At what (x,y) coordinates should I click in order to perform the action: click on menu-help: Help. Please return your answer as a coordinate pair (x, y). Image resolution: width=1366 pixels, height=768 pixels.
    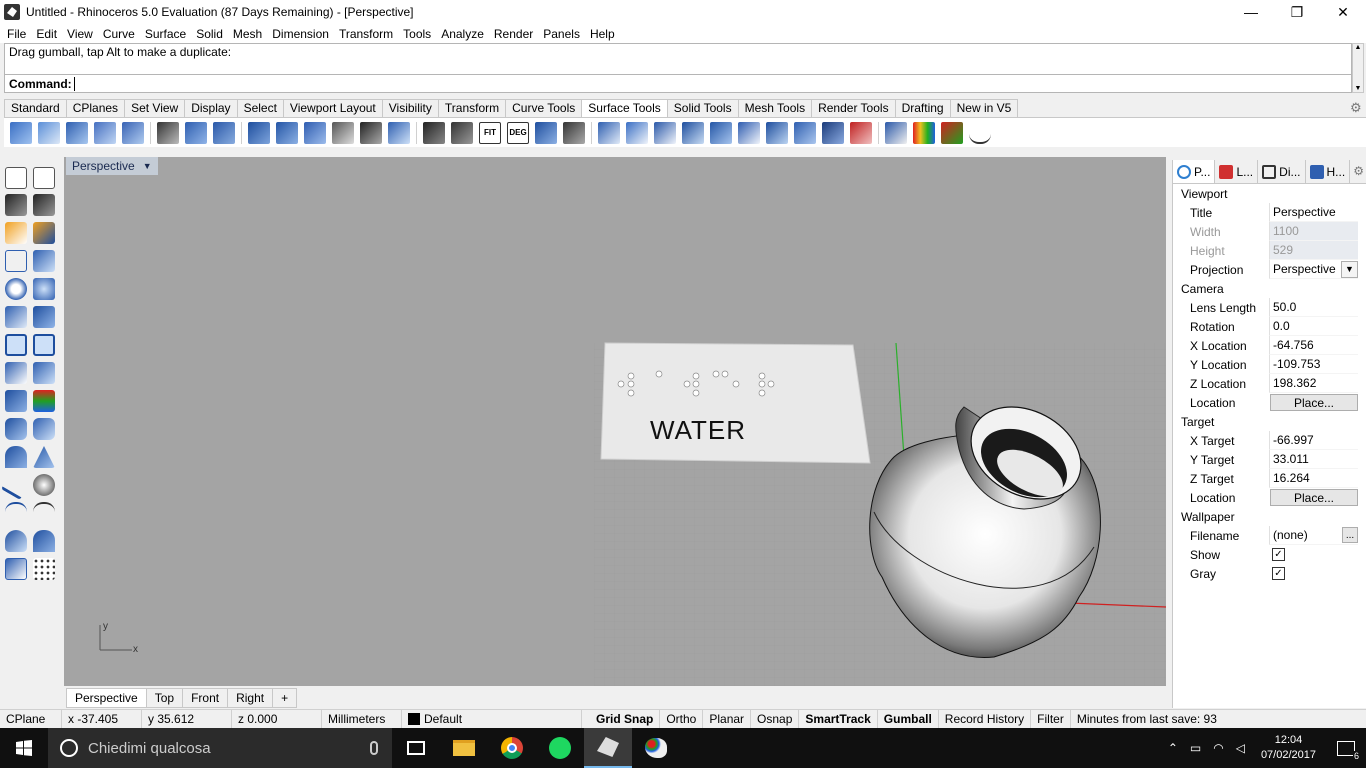
    Looking at the image, I should click on (602, 34).